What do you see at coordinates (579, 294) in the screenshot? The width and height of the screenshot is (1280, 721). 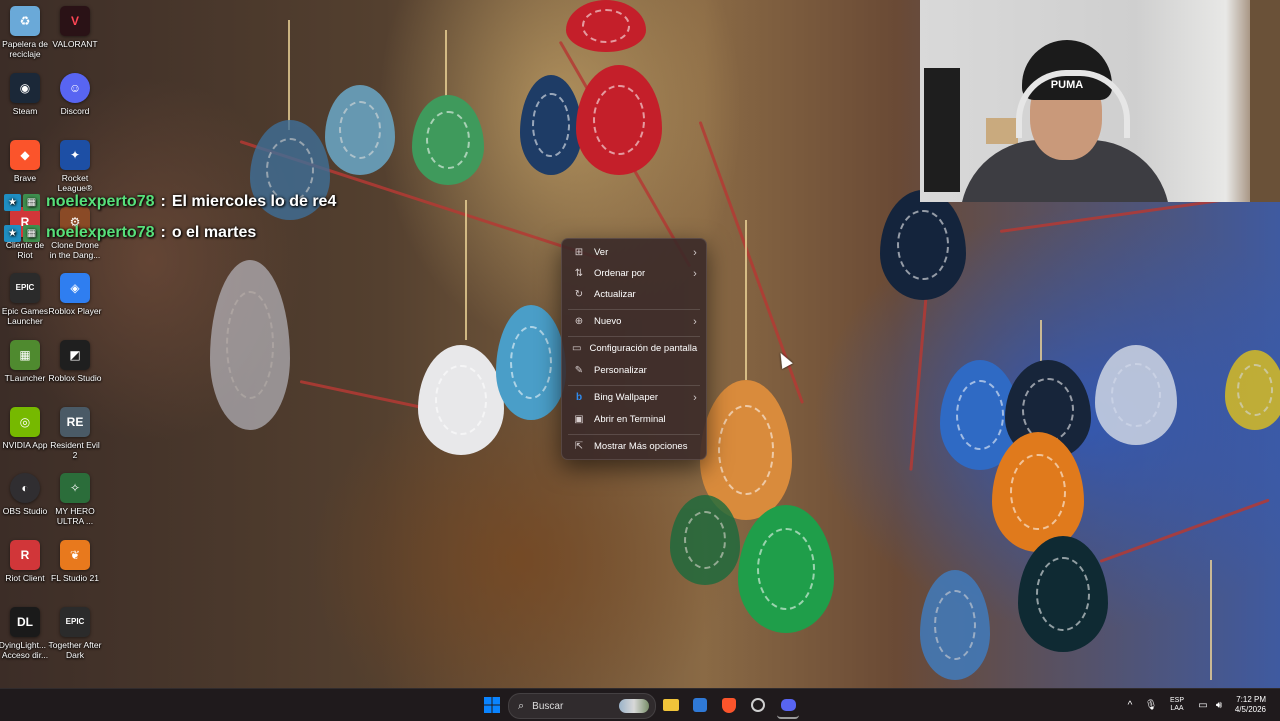 I see `refresh-icon: ↻` at bounding box center [579, 294].